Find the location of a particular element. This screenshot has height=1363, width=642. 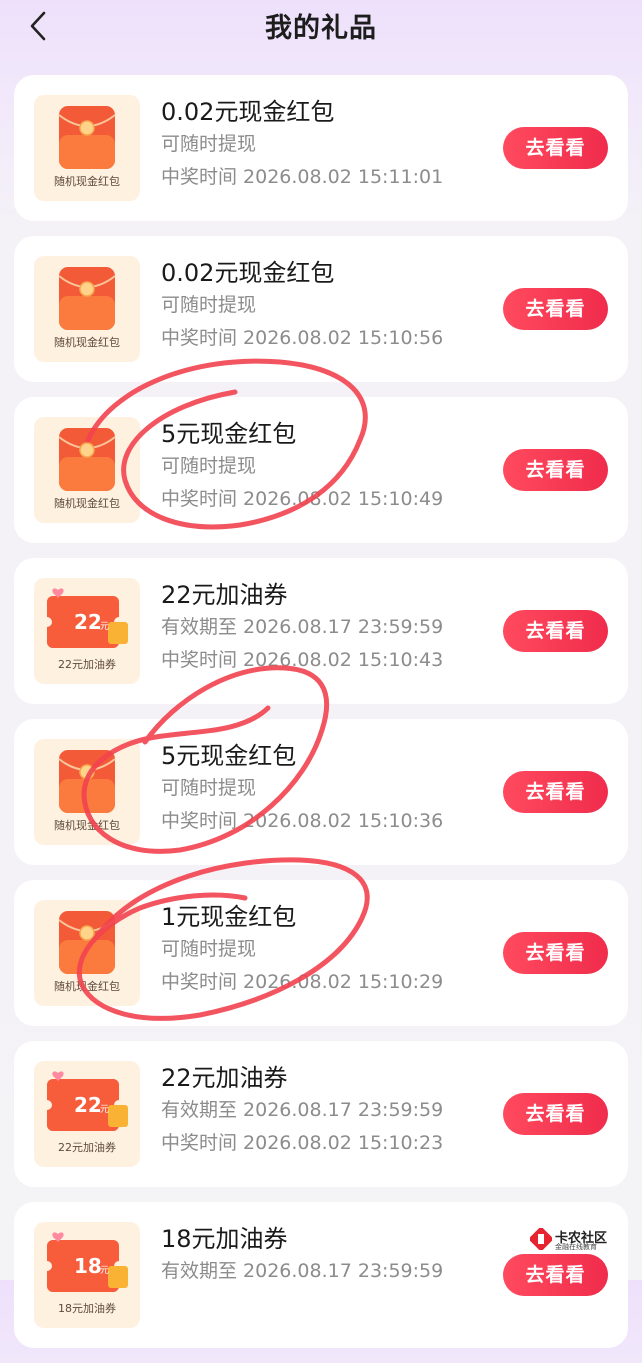

gift-win-time: 中奖时间 2026.08.02 15:10:29 is located at coordinates (302, 982).